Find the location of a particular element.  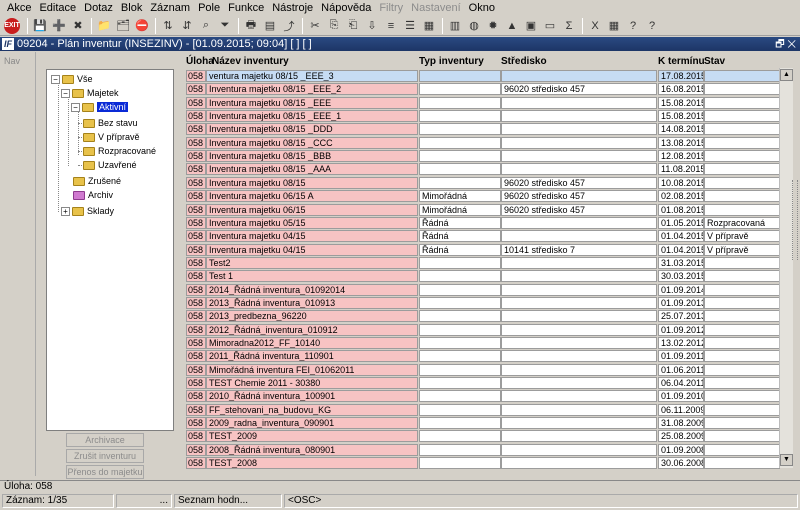

menu-item: Nástroje is located at coordinates (292, 8).